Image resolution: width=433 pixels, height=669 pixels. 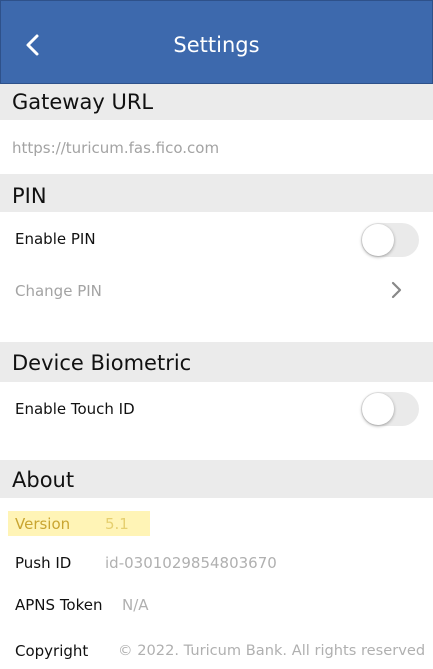 I want to click on gateway-url-row: https://turicum.fas.fico.com, so click(x=216, y=147).